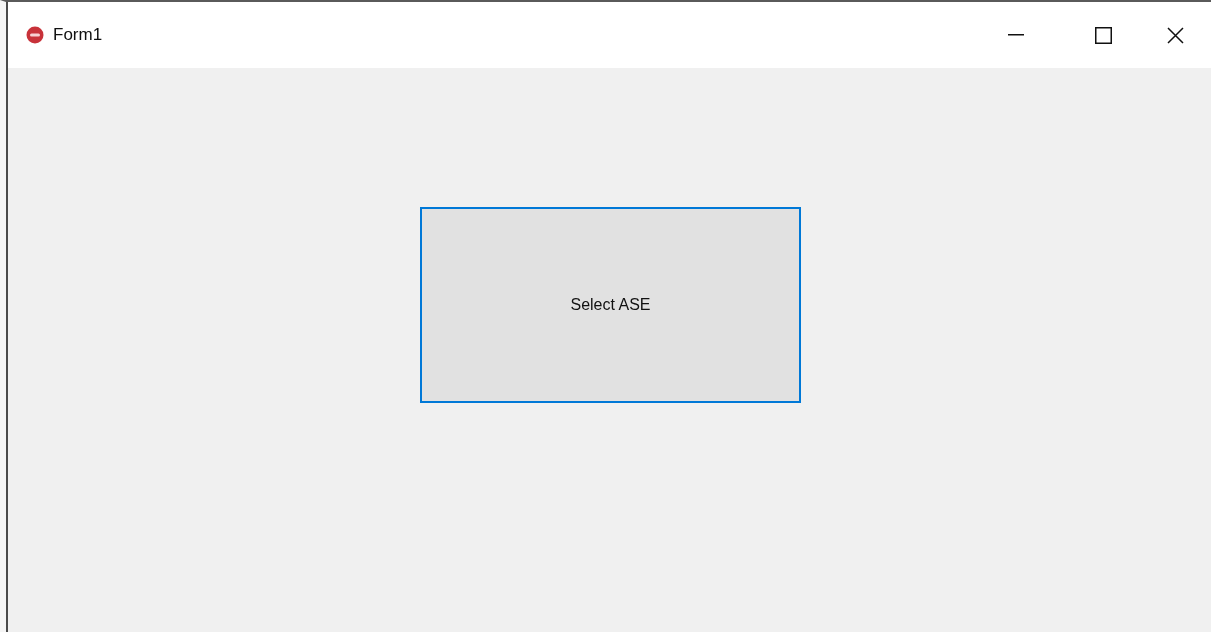 The height and width of the screenshot is (632, 1211). I want to click on minimize-icon, so click(1016, 35).